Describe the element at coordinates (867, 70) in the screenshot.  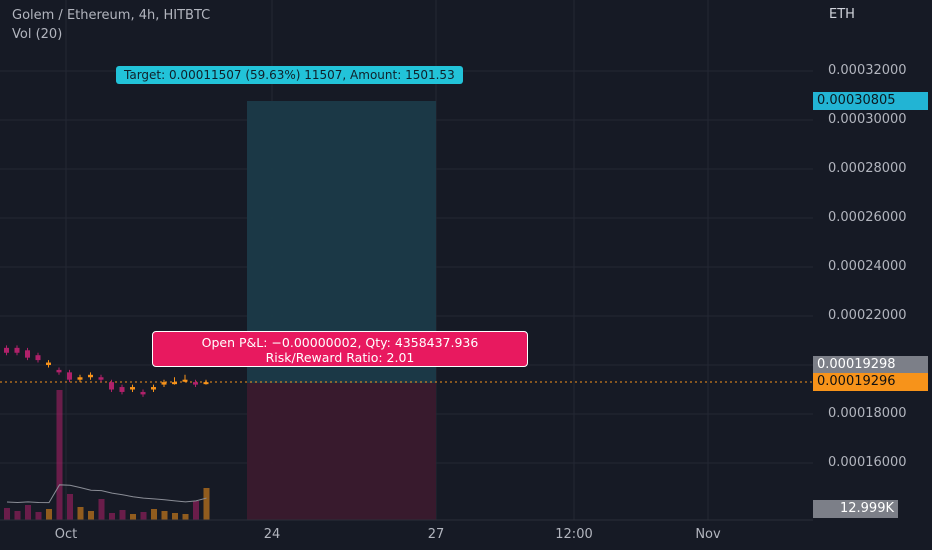
I see `y-tick-label: 0.00032000` at that location.